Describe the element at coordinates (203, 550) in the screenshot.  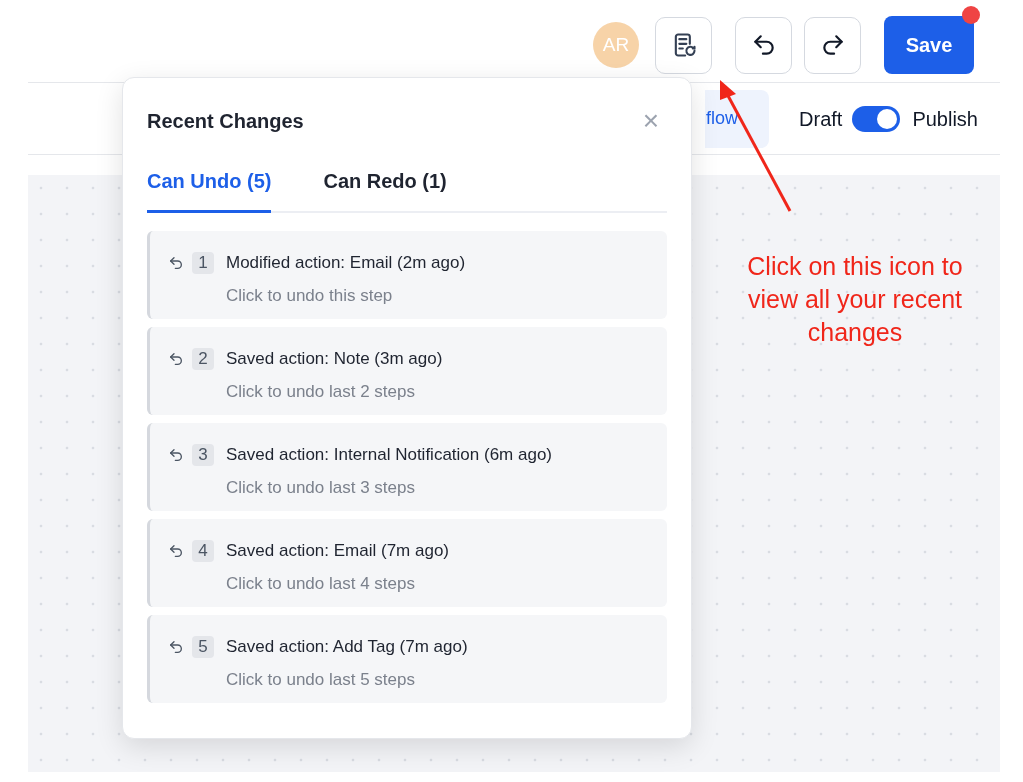
I see `step-number: 4` at that location.